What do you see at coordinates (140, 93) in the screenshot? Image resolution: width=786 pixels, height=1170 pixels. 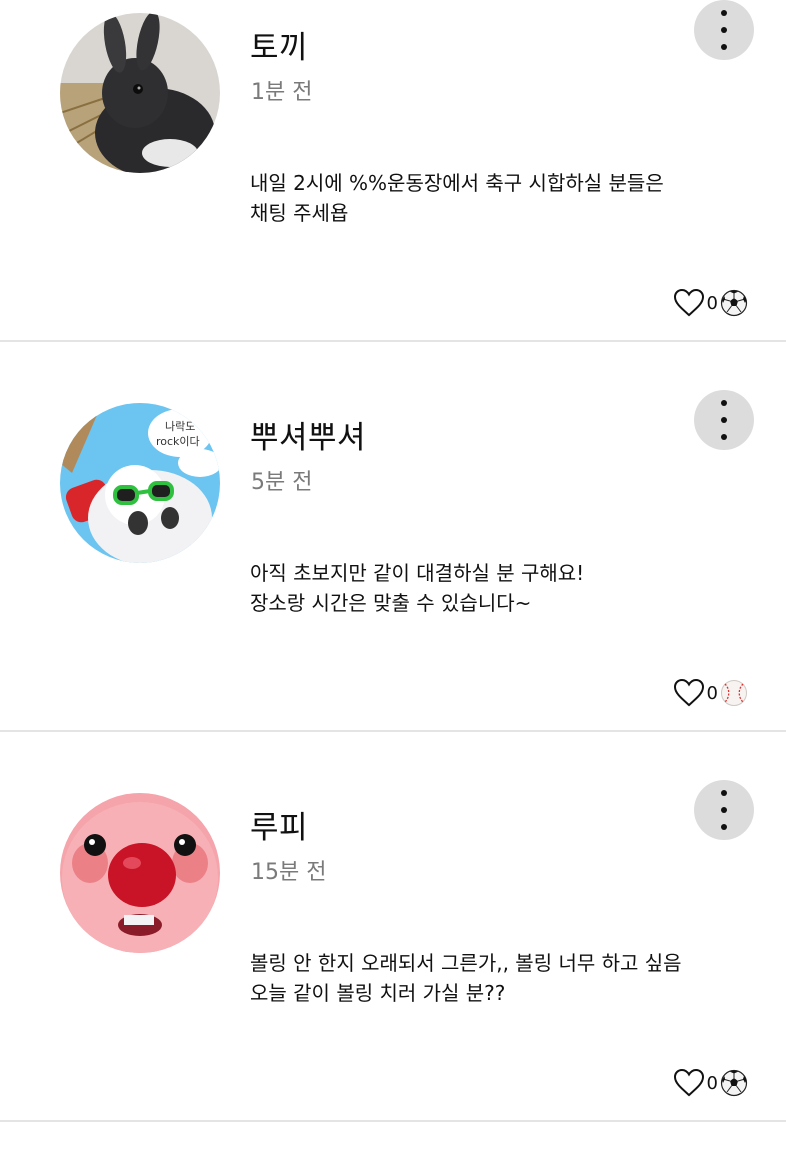 I see `rabbit-avatar` at bounding box center [140, 93].